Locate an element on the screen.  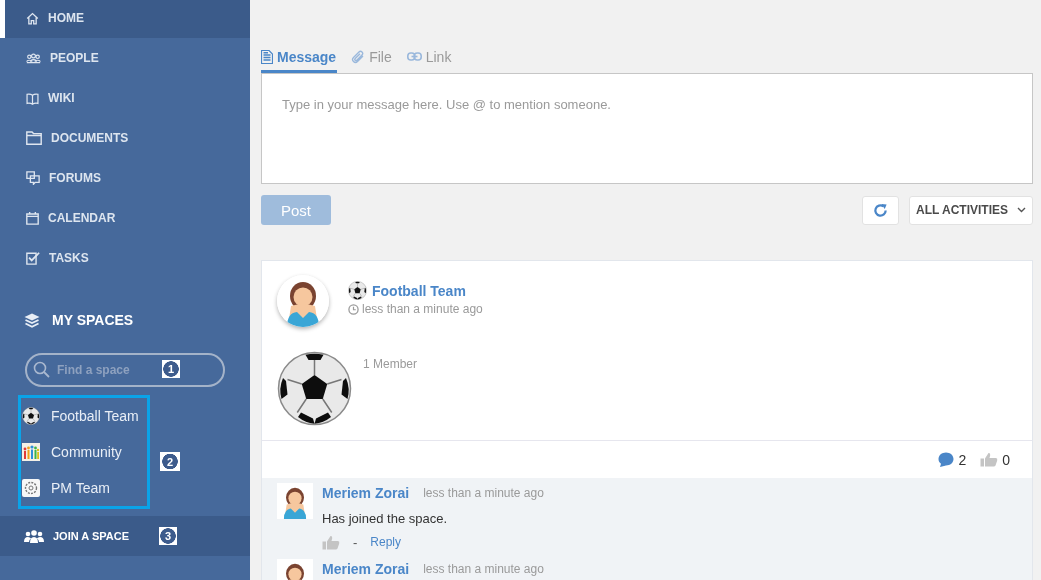
nav-label: DOCUMENTS is located at coordinates (90, 138).